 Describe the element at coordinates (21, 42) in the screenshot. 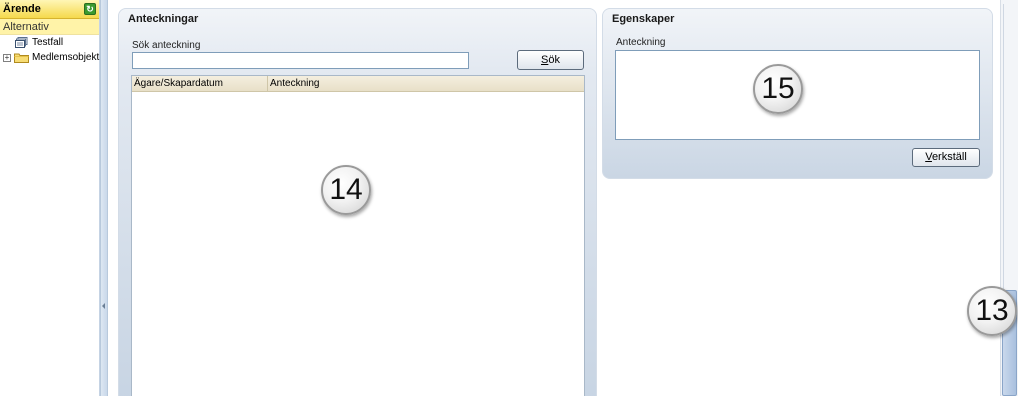

I see `document-stack-icon` at that location.